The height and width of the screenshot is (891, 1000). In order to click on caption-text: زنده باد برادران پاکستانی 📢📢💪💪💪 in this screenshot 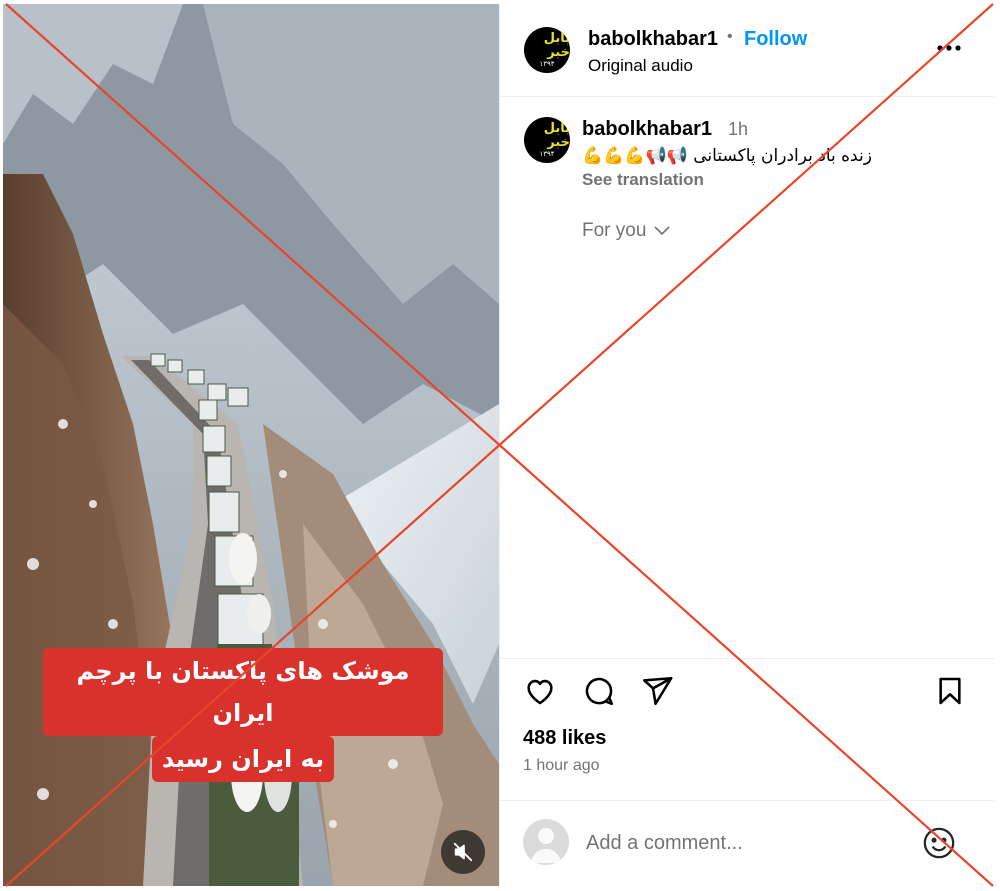, I will do `click(727, 156)`.